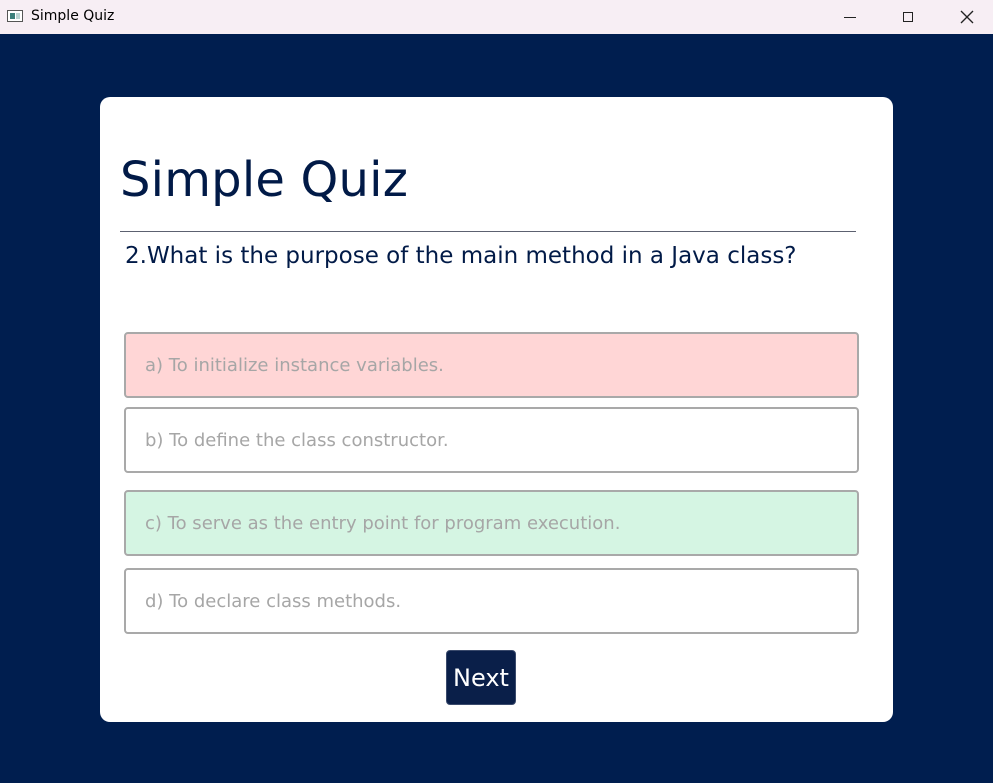 The width and height of the screenshot is (993, 783). I want to click on window-title: Simple Quiz, so click(73, 16).